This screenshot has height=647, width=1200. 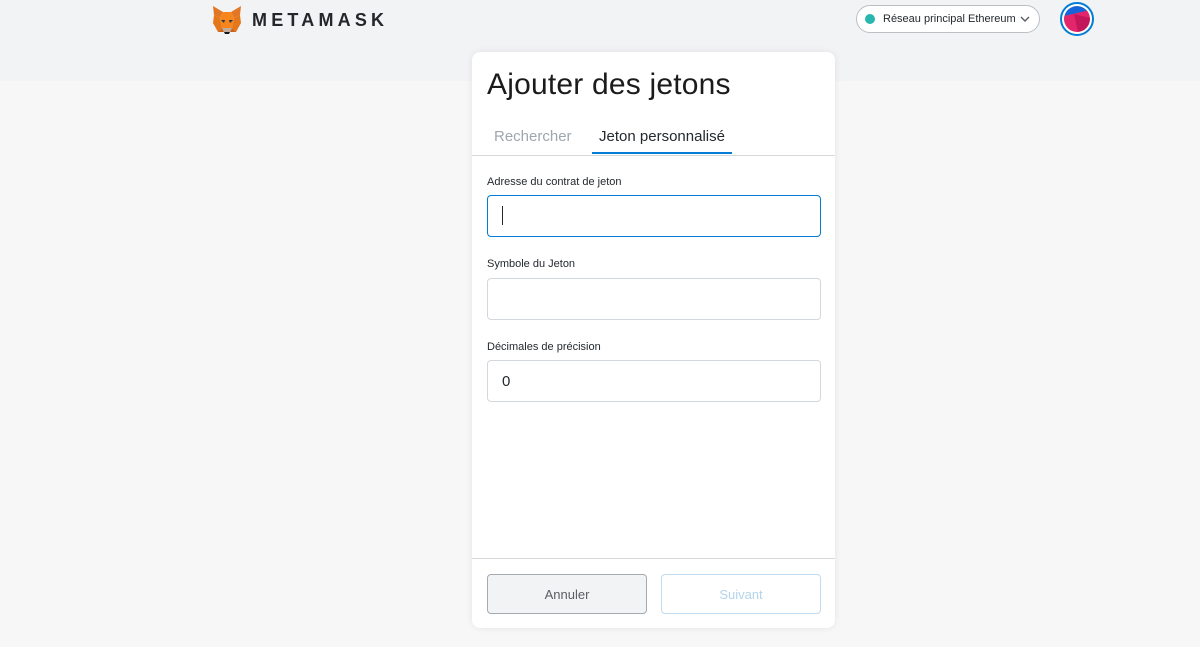 What do you see at coordinates (654, 381) in the screenshot?
I see `decimals-input` at bounding box center [654, 381].